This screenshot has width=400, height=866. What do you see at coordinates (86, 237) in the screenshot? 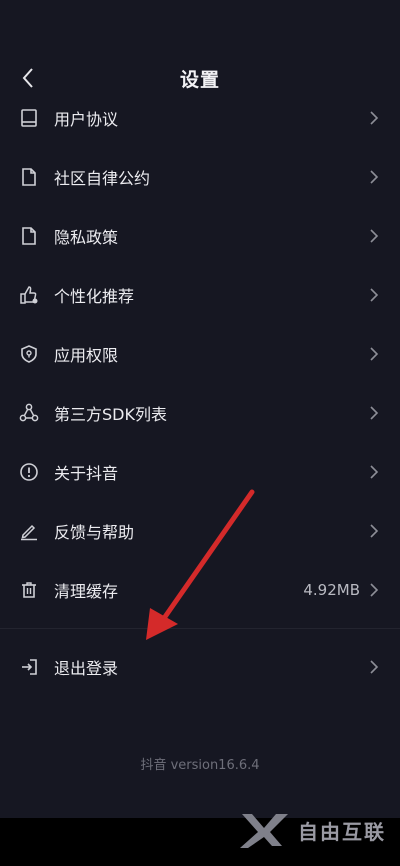
I see `settings-item-label: 隐私政策` at bounding box center [86, 237].